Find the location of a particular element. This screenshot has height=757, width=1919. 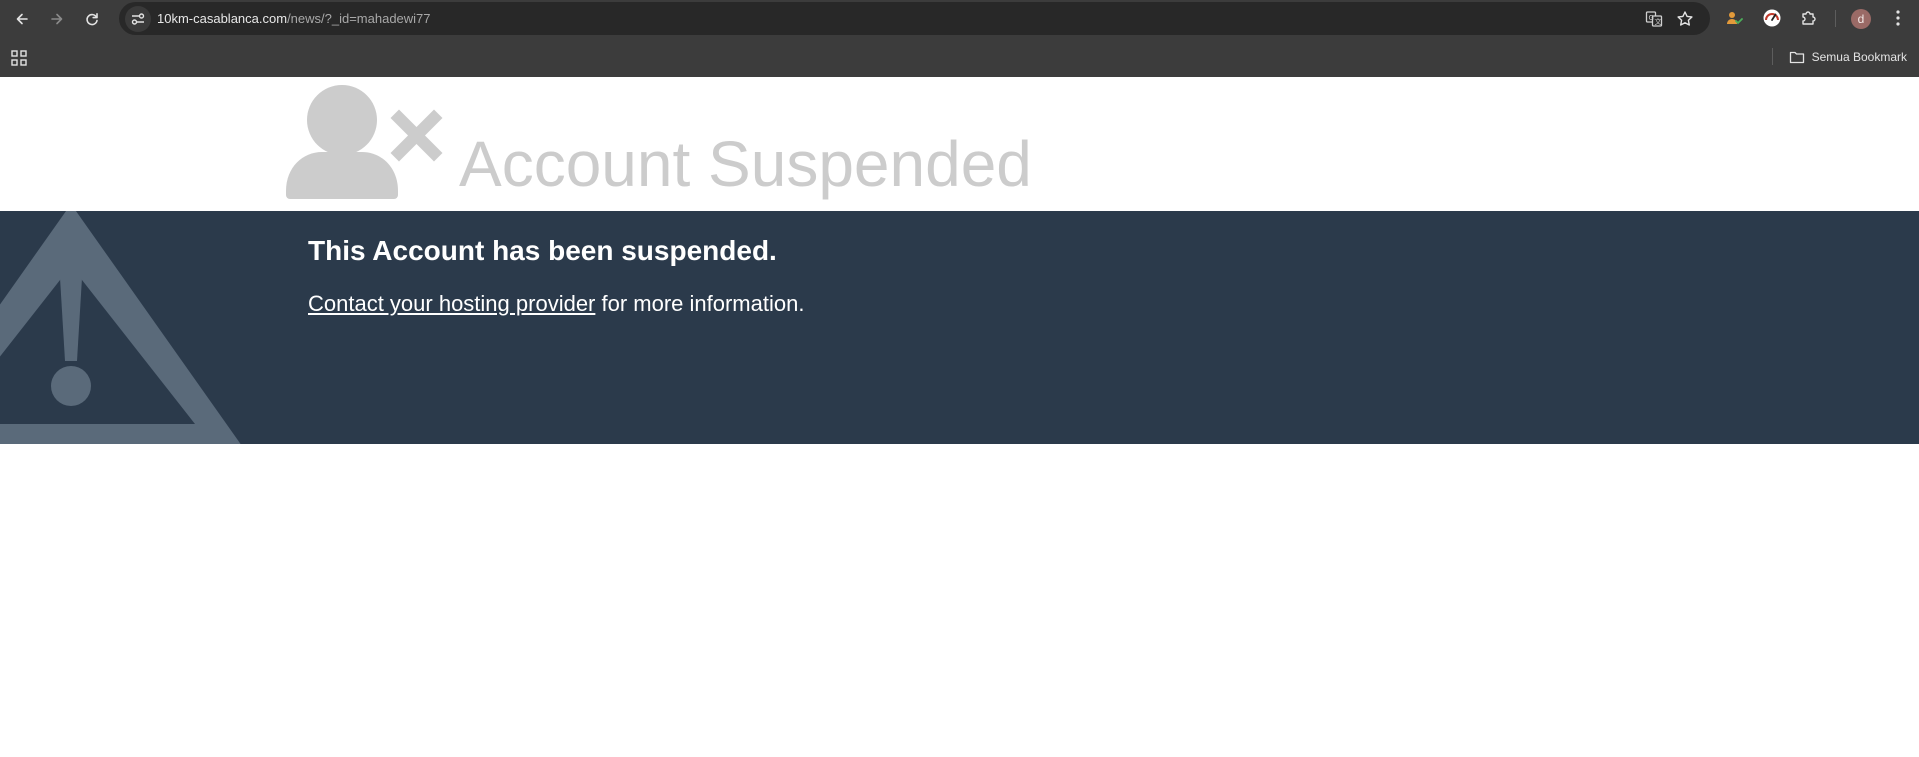

bookmark-star-button is located at coordinates (1685, 19).